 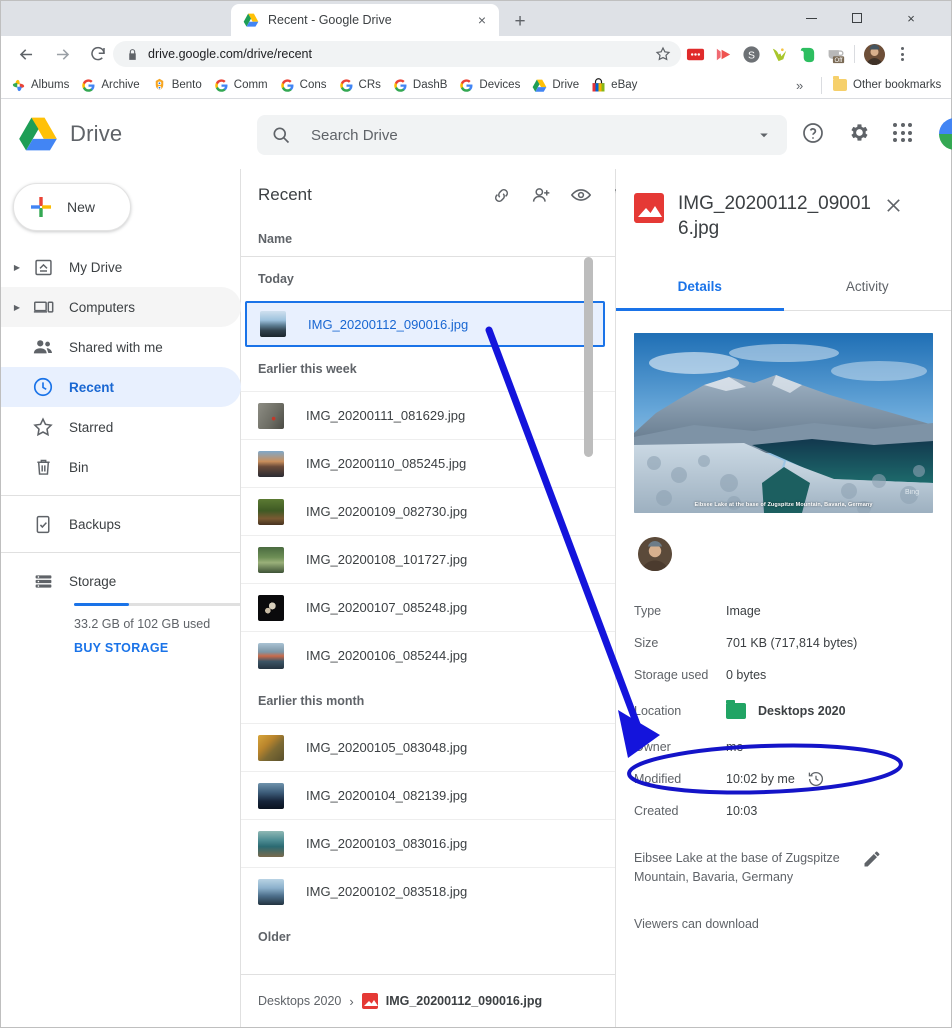 What do you see at coordinates (428, 843) in the screenshot?
I see `table-row: IMG_20200103_083016.jpg` at bounding box center [428, 843].